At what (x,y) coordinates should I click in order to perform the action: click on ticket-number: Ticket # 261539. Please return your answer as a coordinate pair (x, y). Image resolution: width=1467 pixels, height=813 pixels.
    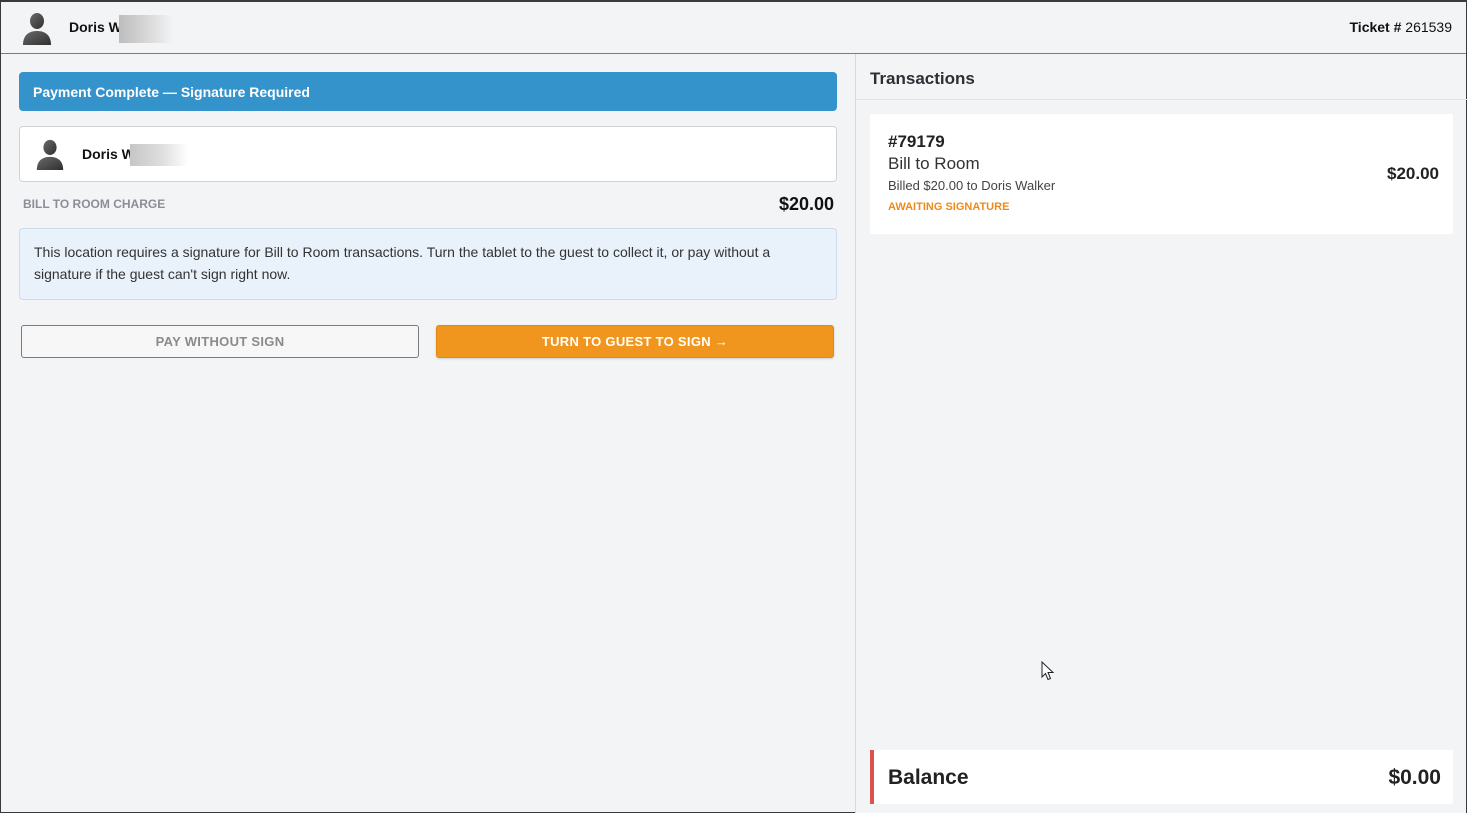
    Looking at the image, I should click on (1401, 27).